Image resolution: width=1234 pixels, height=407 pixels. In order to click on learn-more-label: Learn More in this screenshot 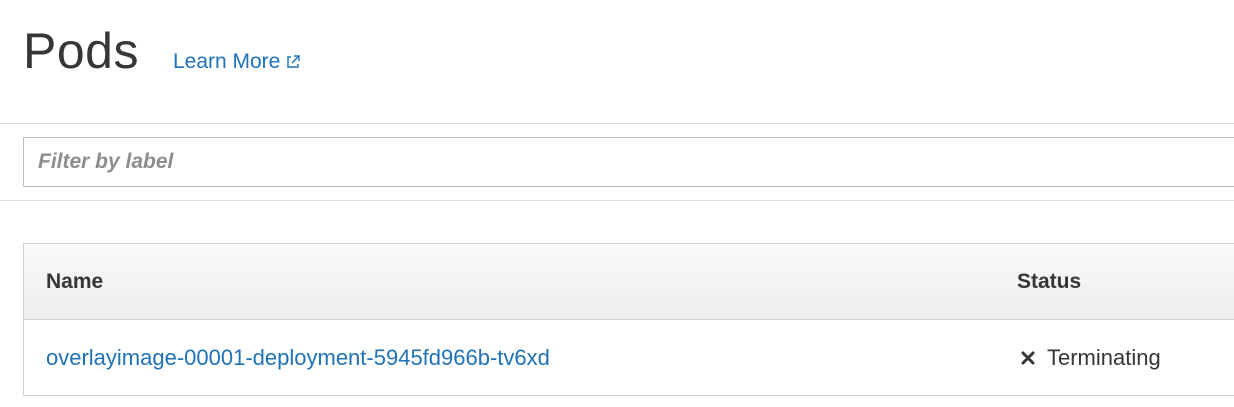, I will do `click(226, 61)`.